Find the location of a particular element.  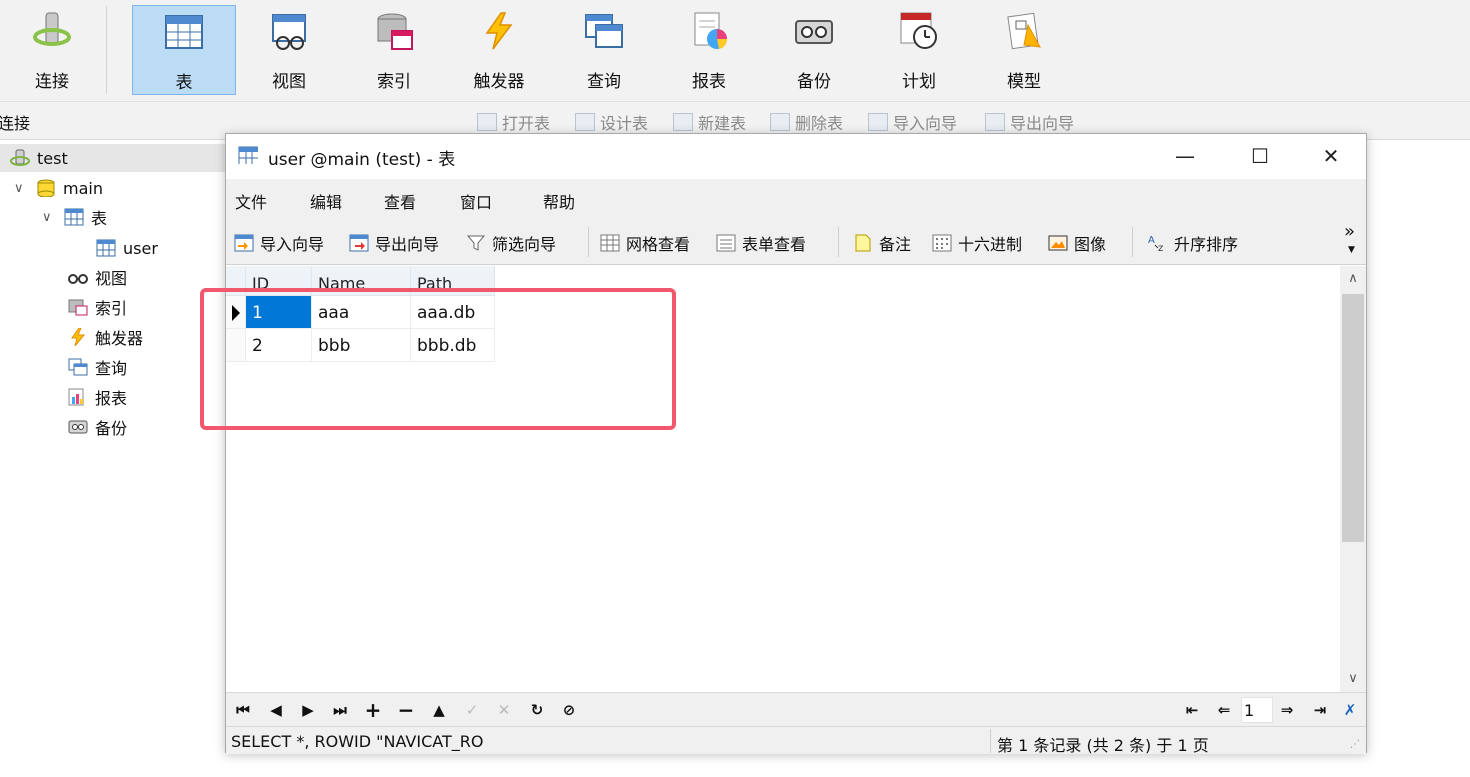

view-button: 视图 is located at coordinates (289, 50).